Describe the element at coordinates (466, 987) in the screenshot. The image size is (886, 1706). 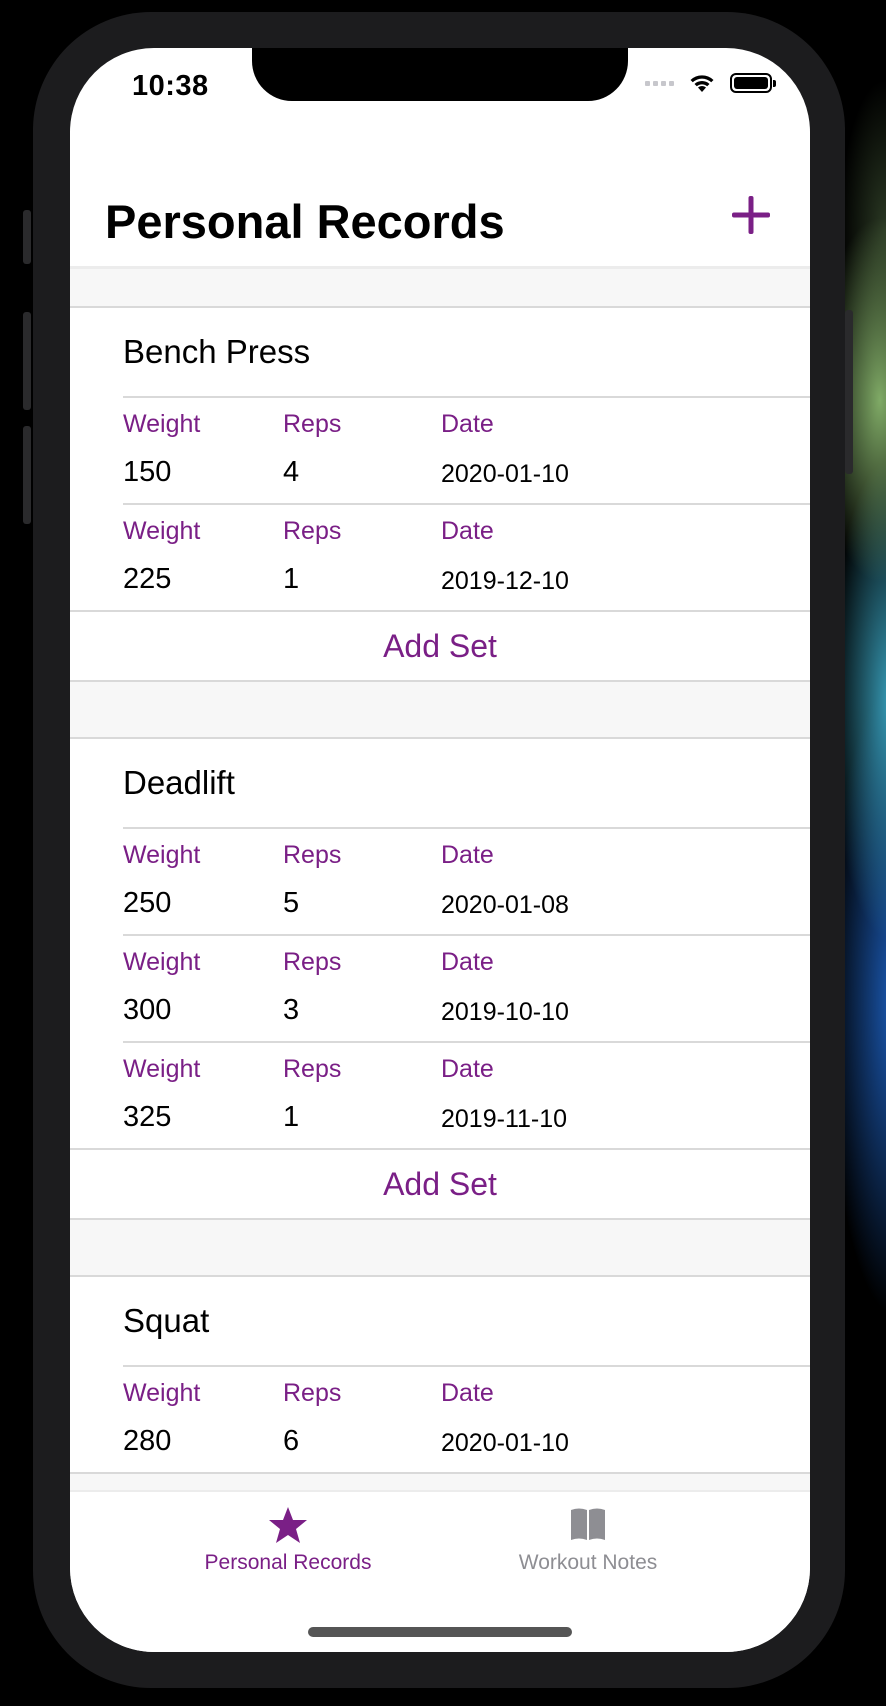
I see `set-row: Weight 300 Reps 3 Date 2019-10-10` at that location.